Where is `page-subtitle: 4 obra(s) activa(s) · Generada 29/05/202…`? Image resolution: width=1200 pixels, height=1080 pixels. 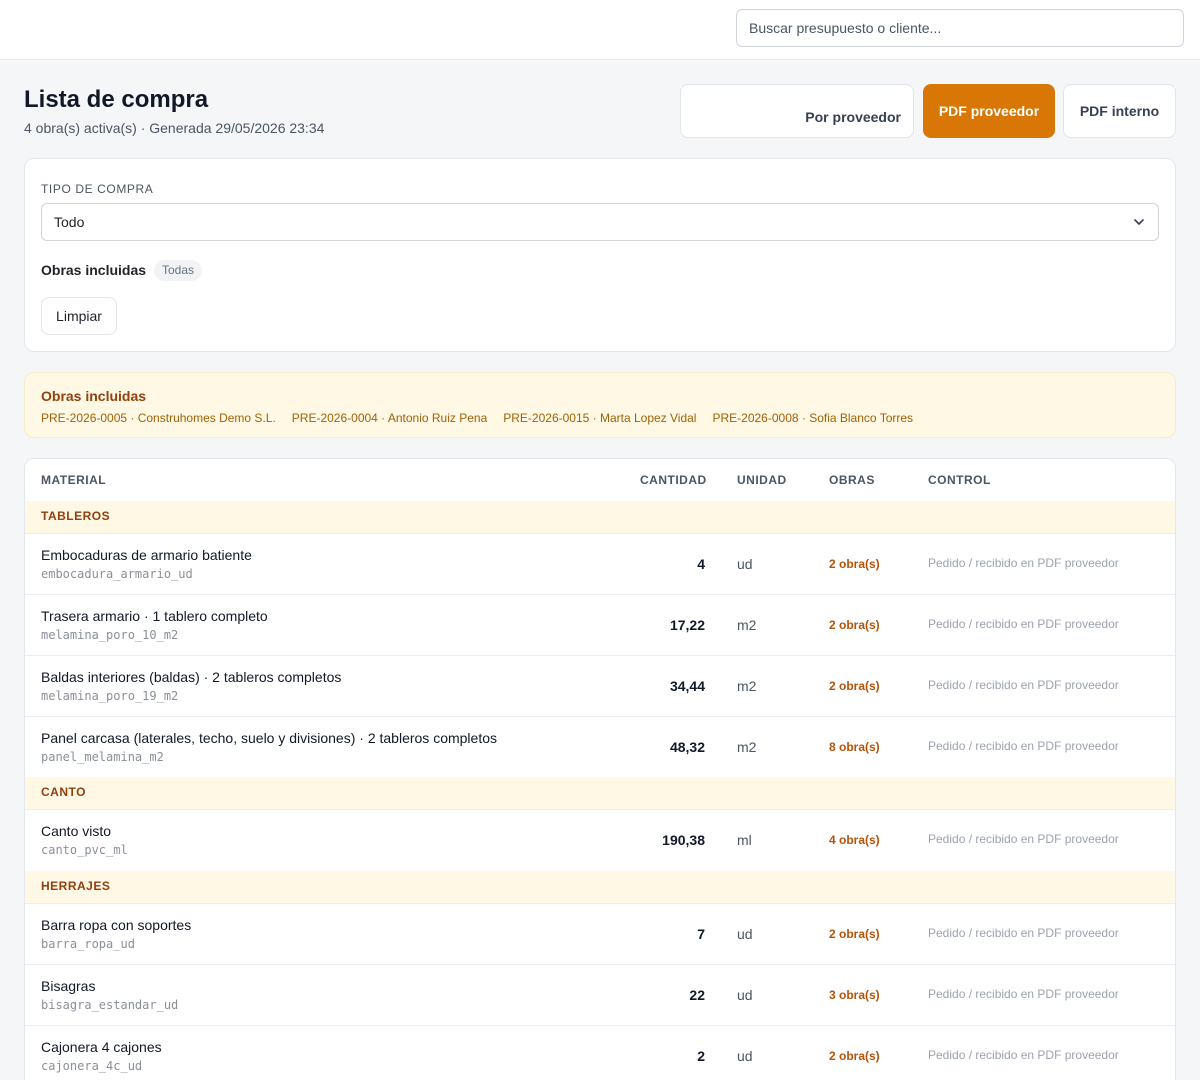
page-subtitle: 4 obra(s) activa(s) · Generada 29/05/202… is located at coordinates (174, 128).